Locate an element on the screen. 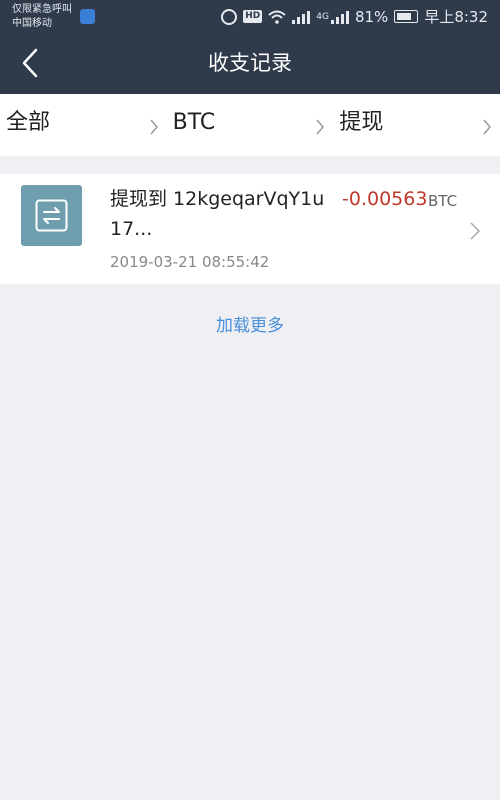  transfer-icon is located at coordinates (51, 215).